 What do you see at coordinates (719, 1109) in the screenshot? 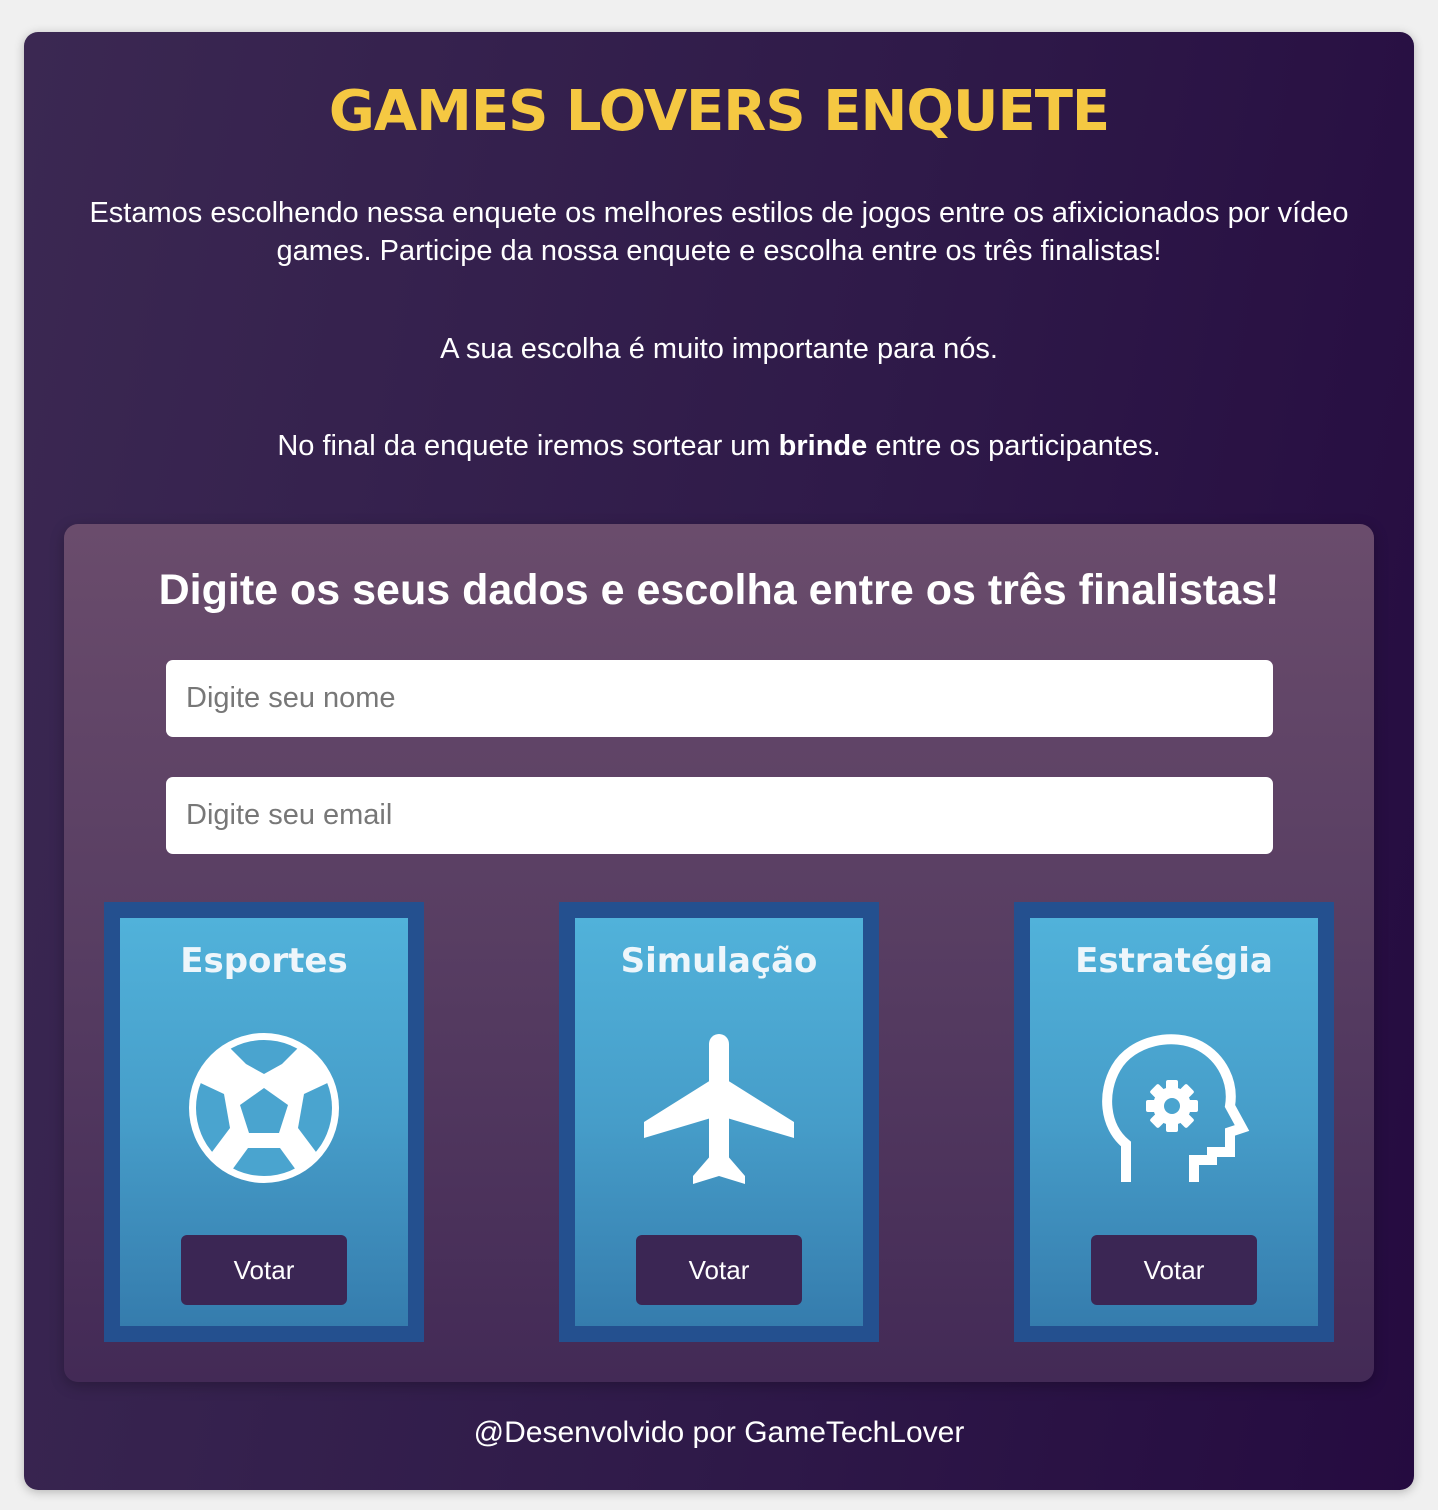
I see `airplane-icon` at bounding box center [719, 1109].